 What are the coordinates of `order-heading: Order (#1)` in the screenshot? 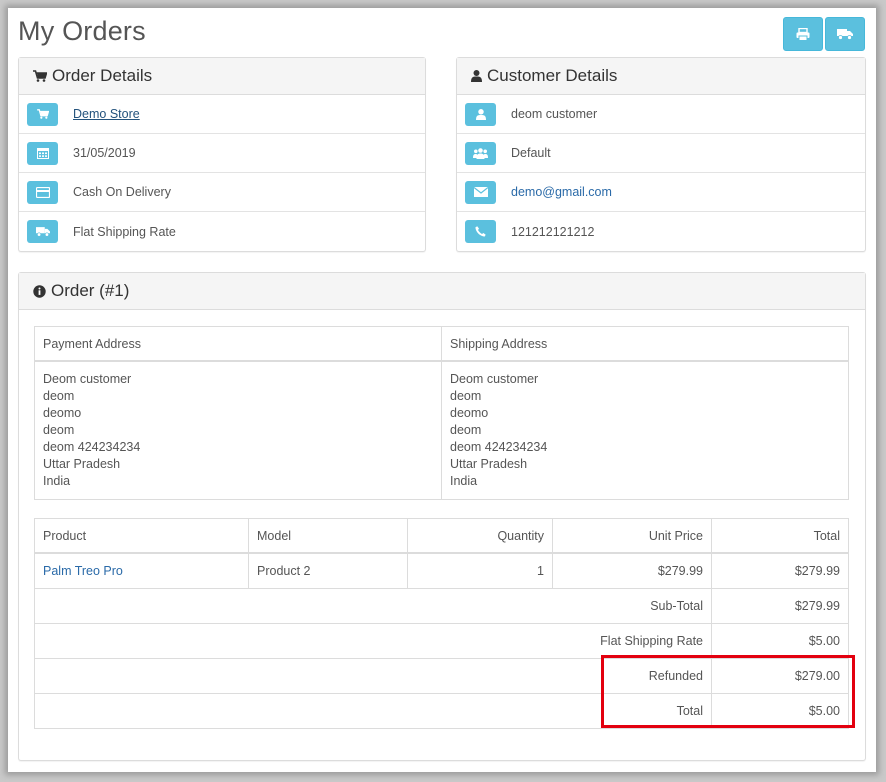 It's located at (442, 291).